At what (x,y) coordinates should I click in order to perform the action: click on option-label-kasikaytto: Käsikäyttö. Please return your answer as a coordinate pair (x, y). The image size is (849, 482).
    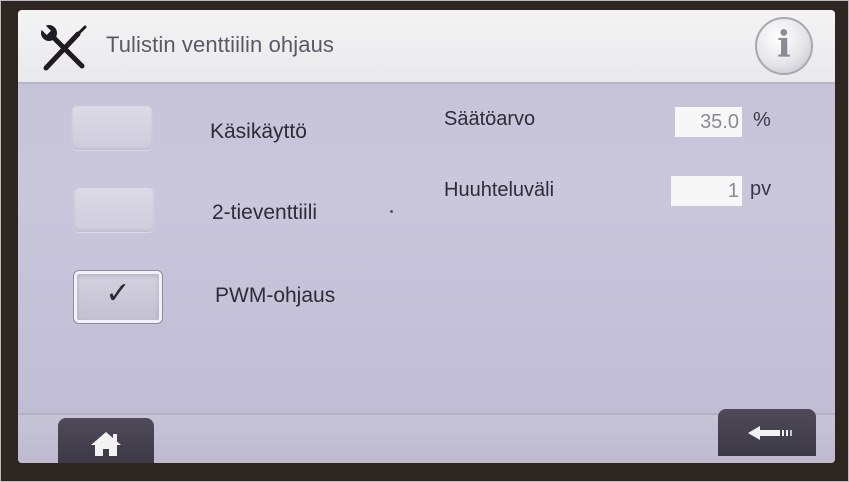
    Looking at the image, I should click on (258, 131).